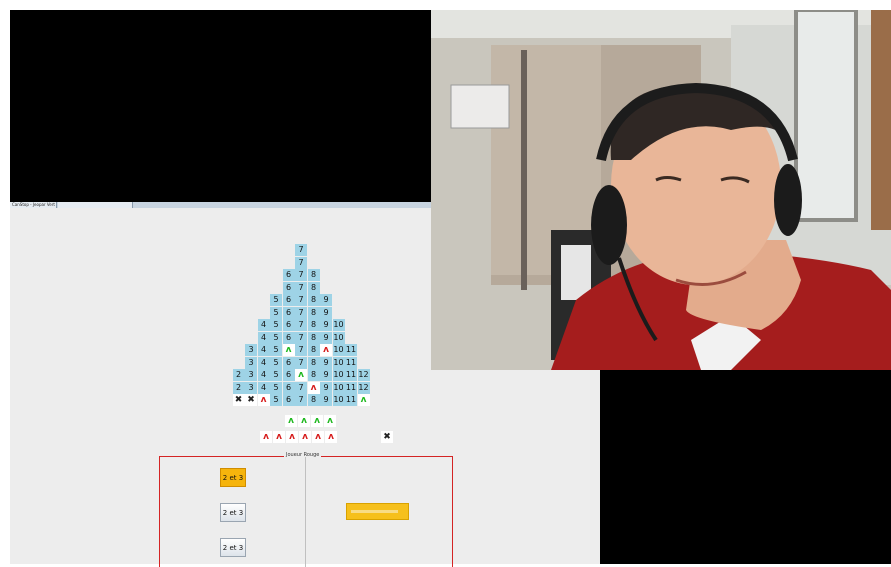  Describe the element at coordinates (305, 512) in the screenshot. I see `panel-divider` at that location.